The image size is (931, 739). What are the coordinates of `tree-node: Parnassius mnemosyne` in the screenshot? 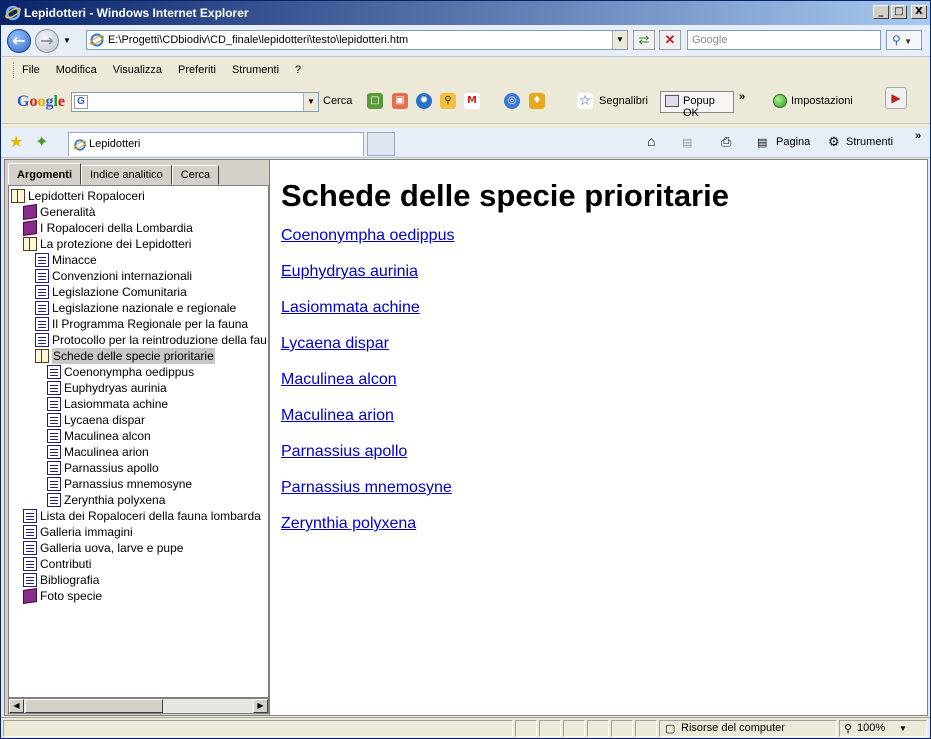 It's located at (119, 484).